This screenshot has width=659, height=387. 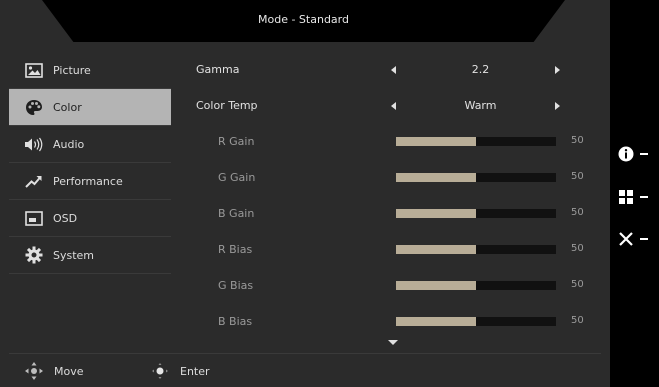 What do you see at coordinates (557, 70) in the screenshot?
I see `gamma-right-arrow-icon` at bounding box center [557, 70].